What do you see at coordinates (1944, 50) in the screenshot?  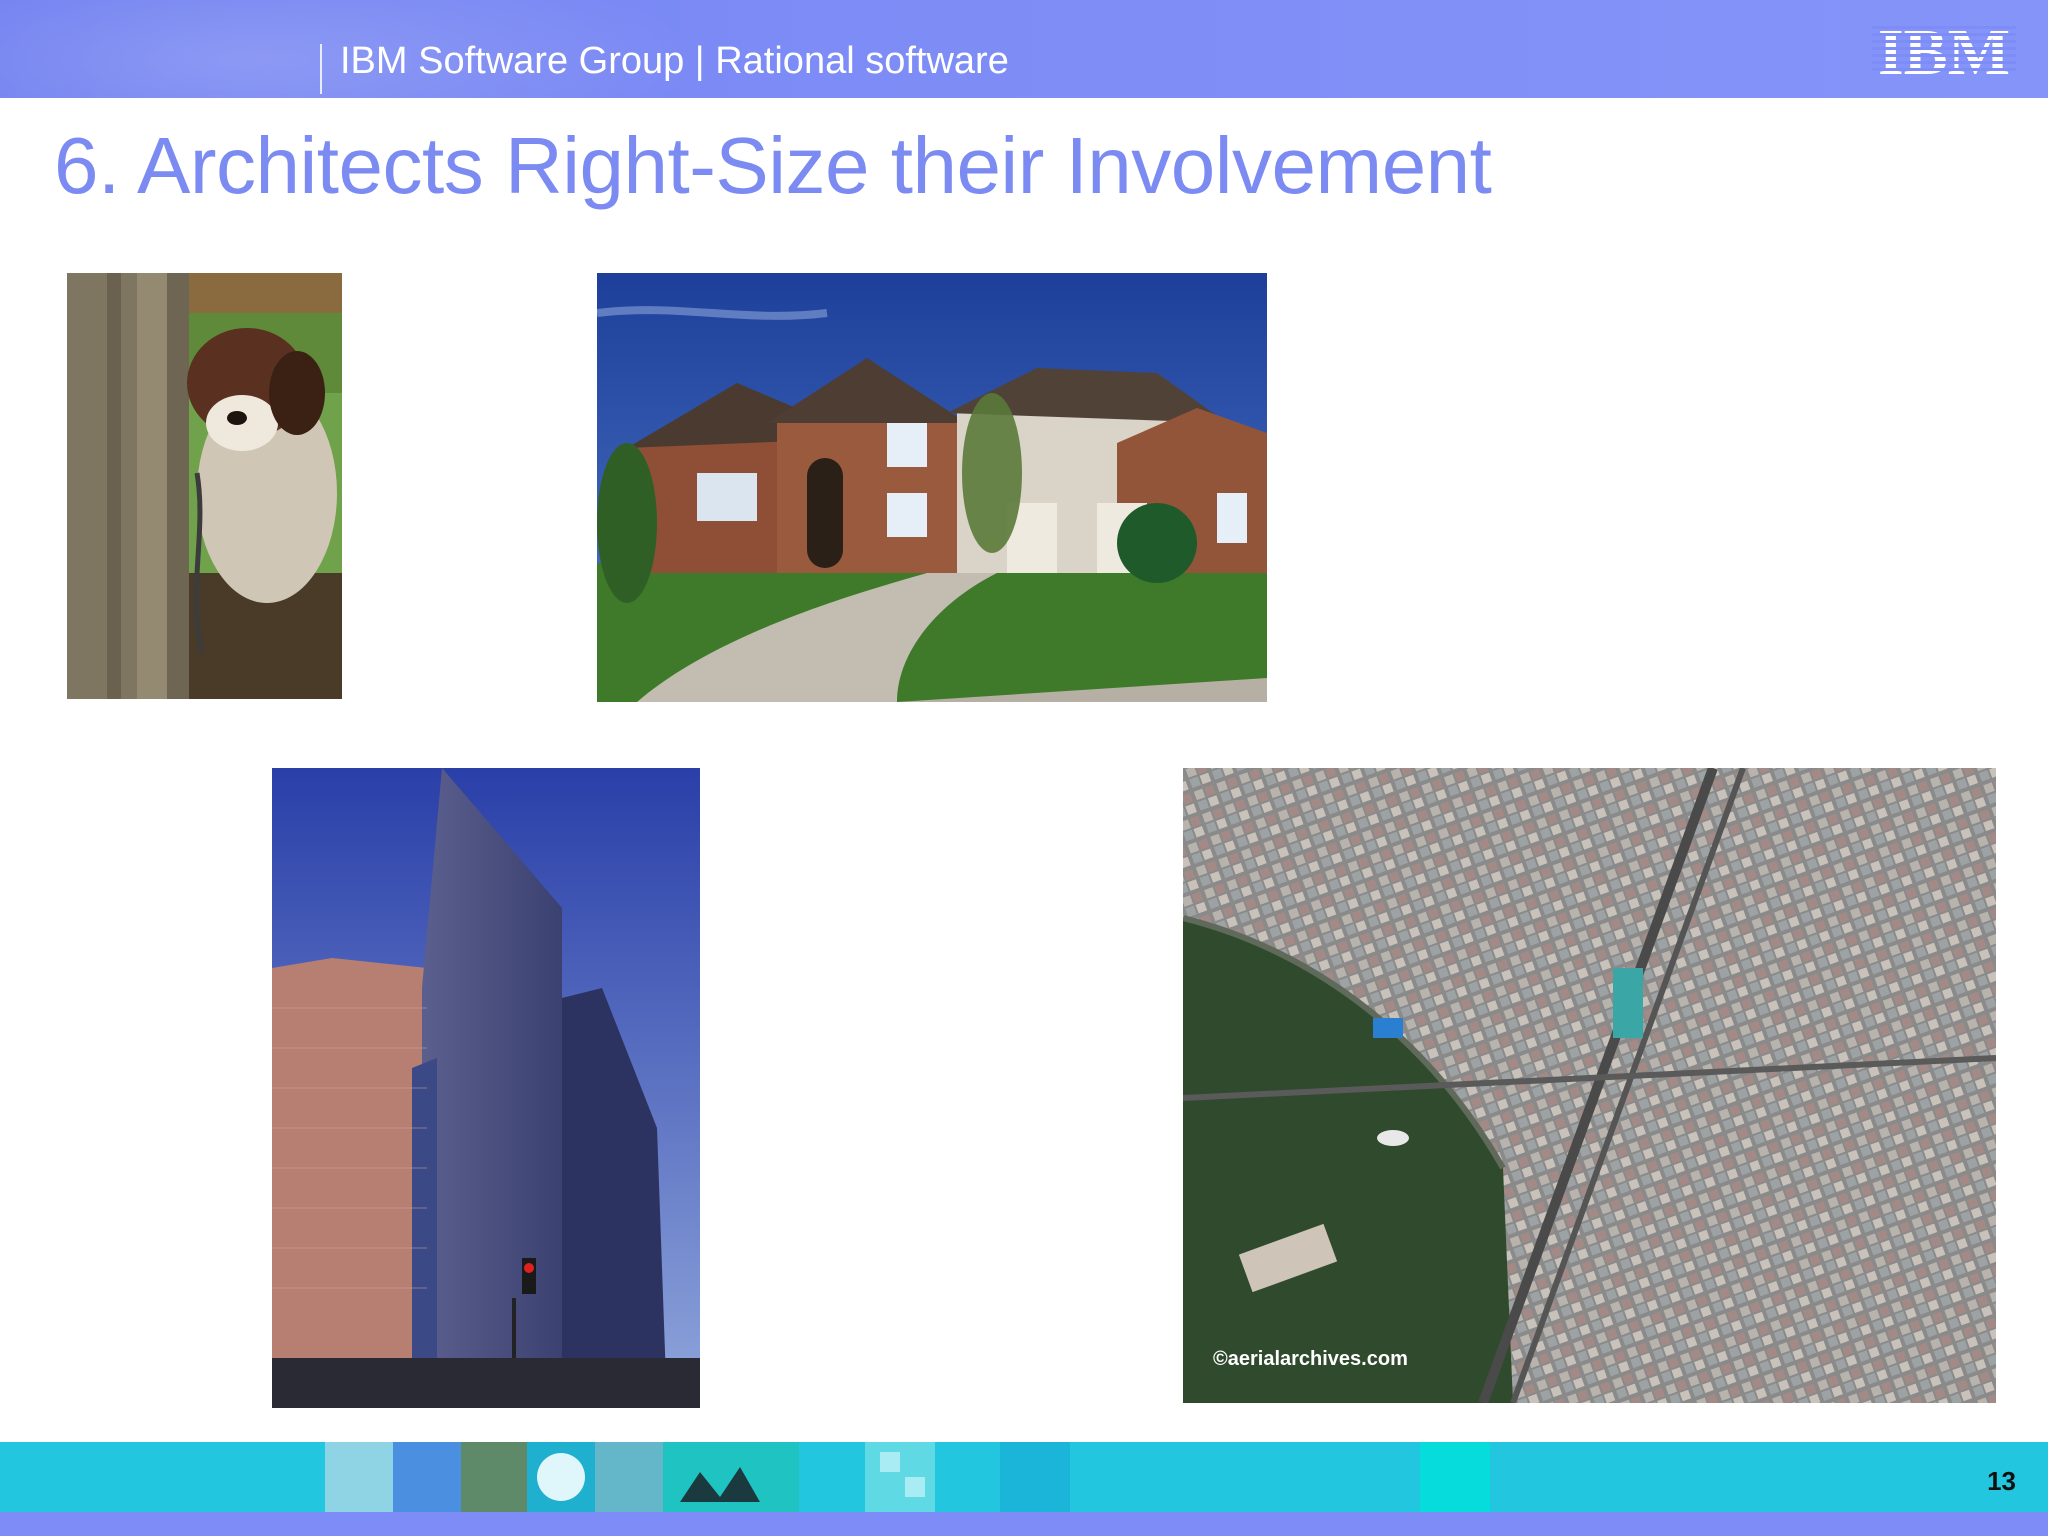 I see `ibm-logo: IBM` at bounding box center [1944, 50].